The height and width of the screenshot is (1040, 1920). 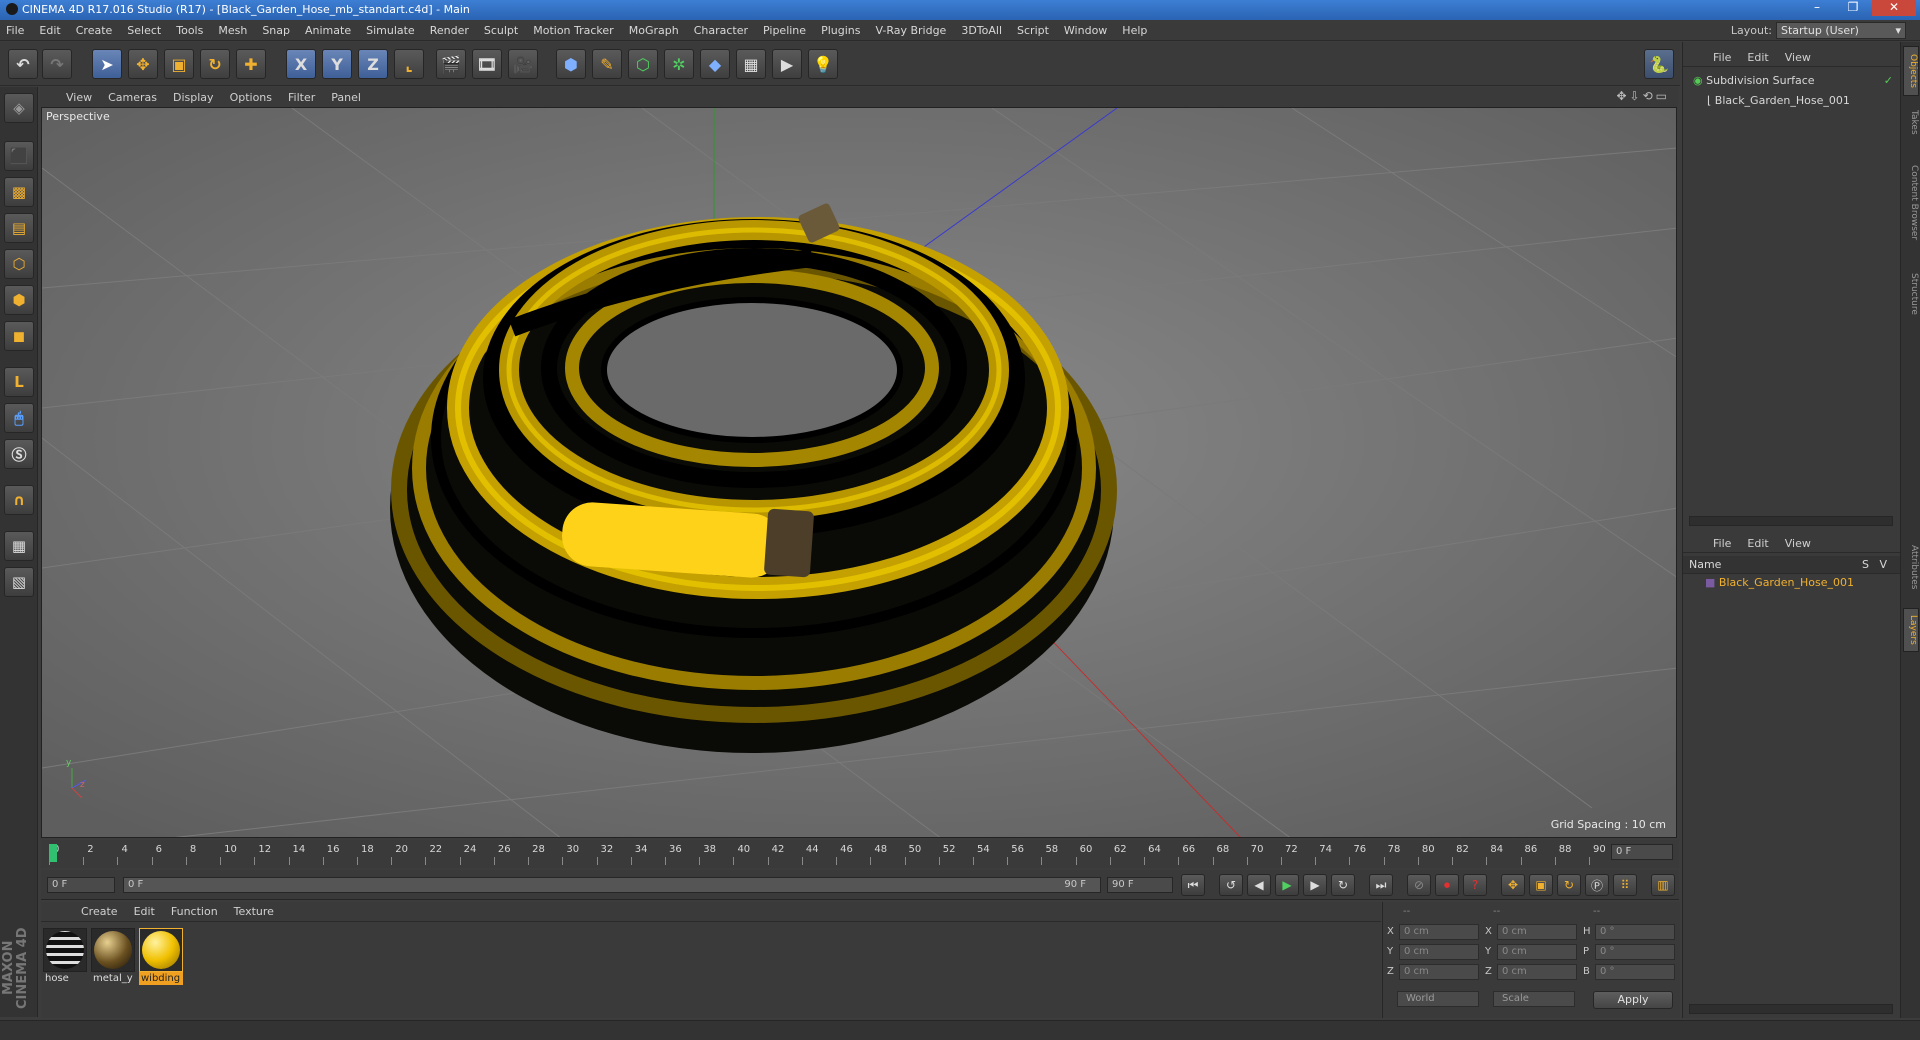 What do you see at coordinates (1439, 932) in the screenshot?
I see `pos-x-field: 0 cm` at bounding box center [1439, 932].